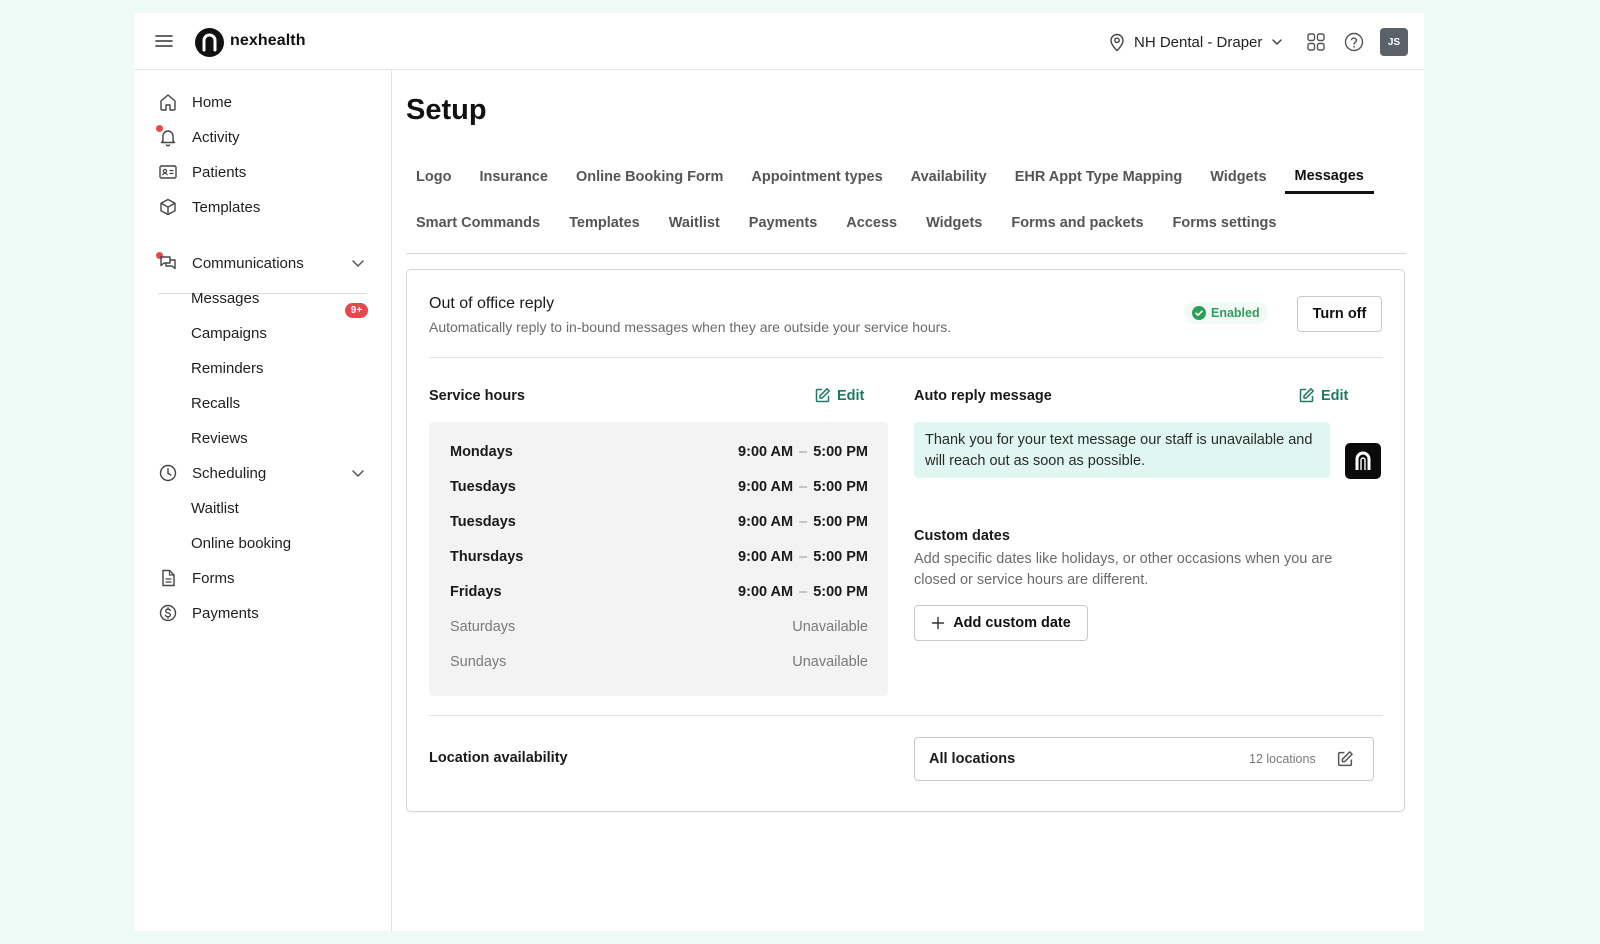  I want to click on tab-waitlist: Waitlist, so click(694, 223).